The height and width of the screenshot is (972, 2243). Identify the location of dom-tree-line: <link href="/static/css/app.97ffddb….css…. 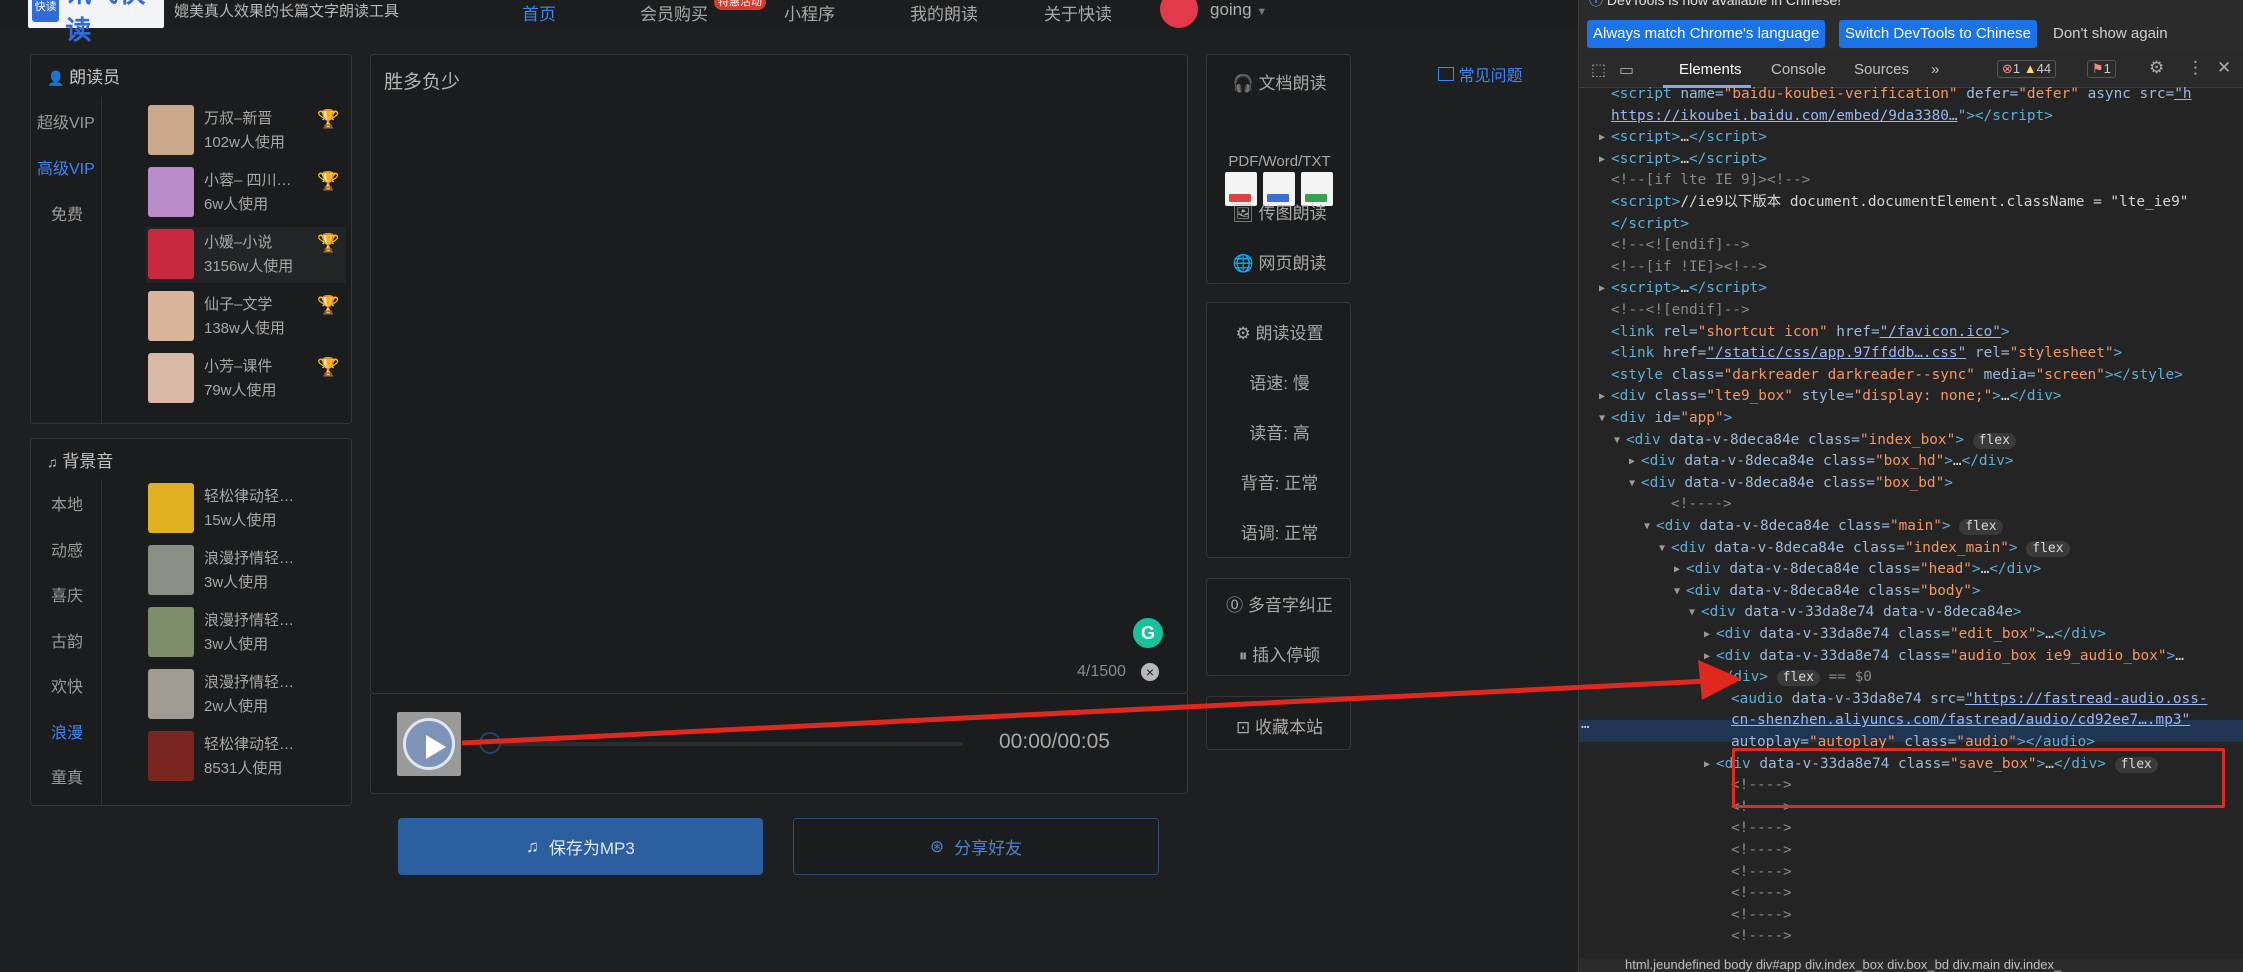
(1866, 353).